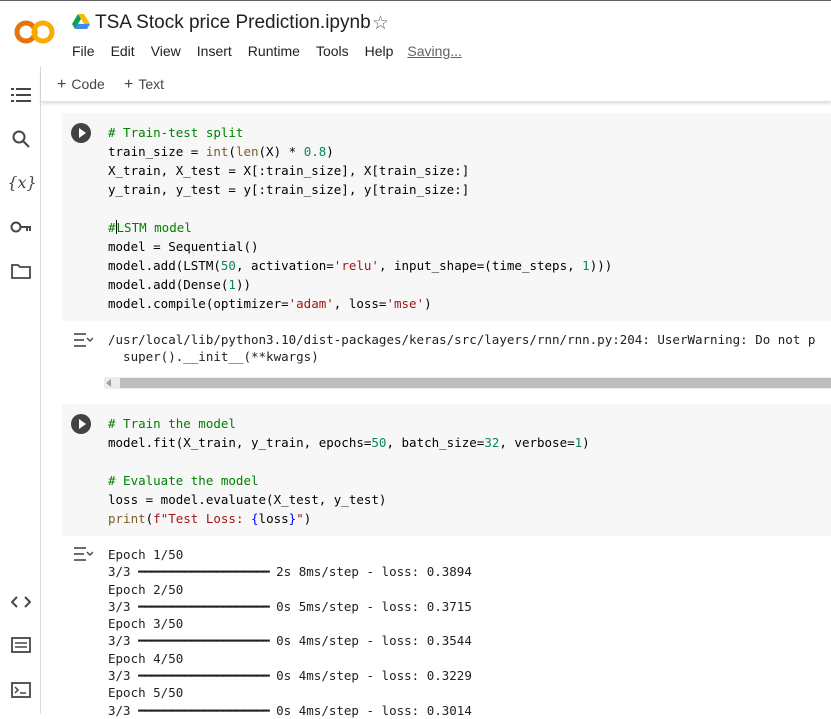 This screenshot has height=719, width=831. Describe the element at coordinates (183, 246) in the screenshot. I see `code-line: model = Sequential()` at that location.